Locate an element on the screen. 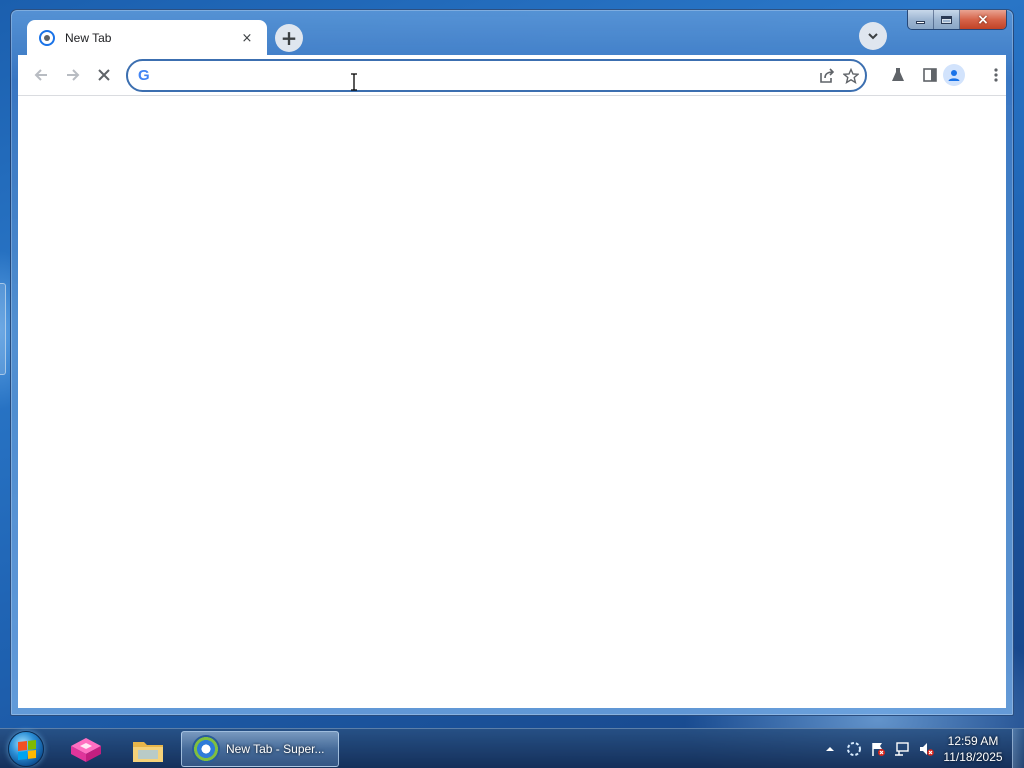 This screenshot has height=768, width=1024. stop-button is located at coordinates (104, 75).